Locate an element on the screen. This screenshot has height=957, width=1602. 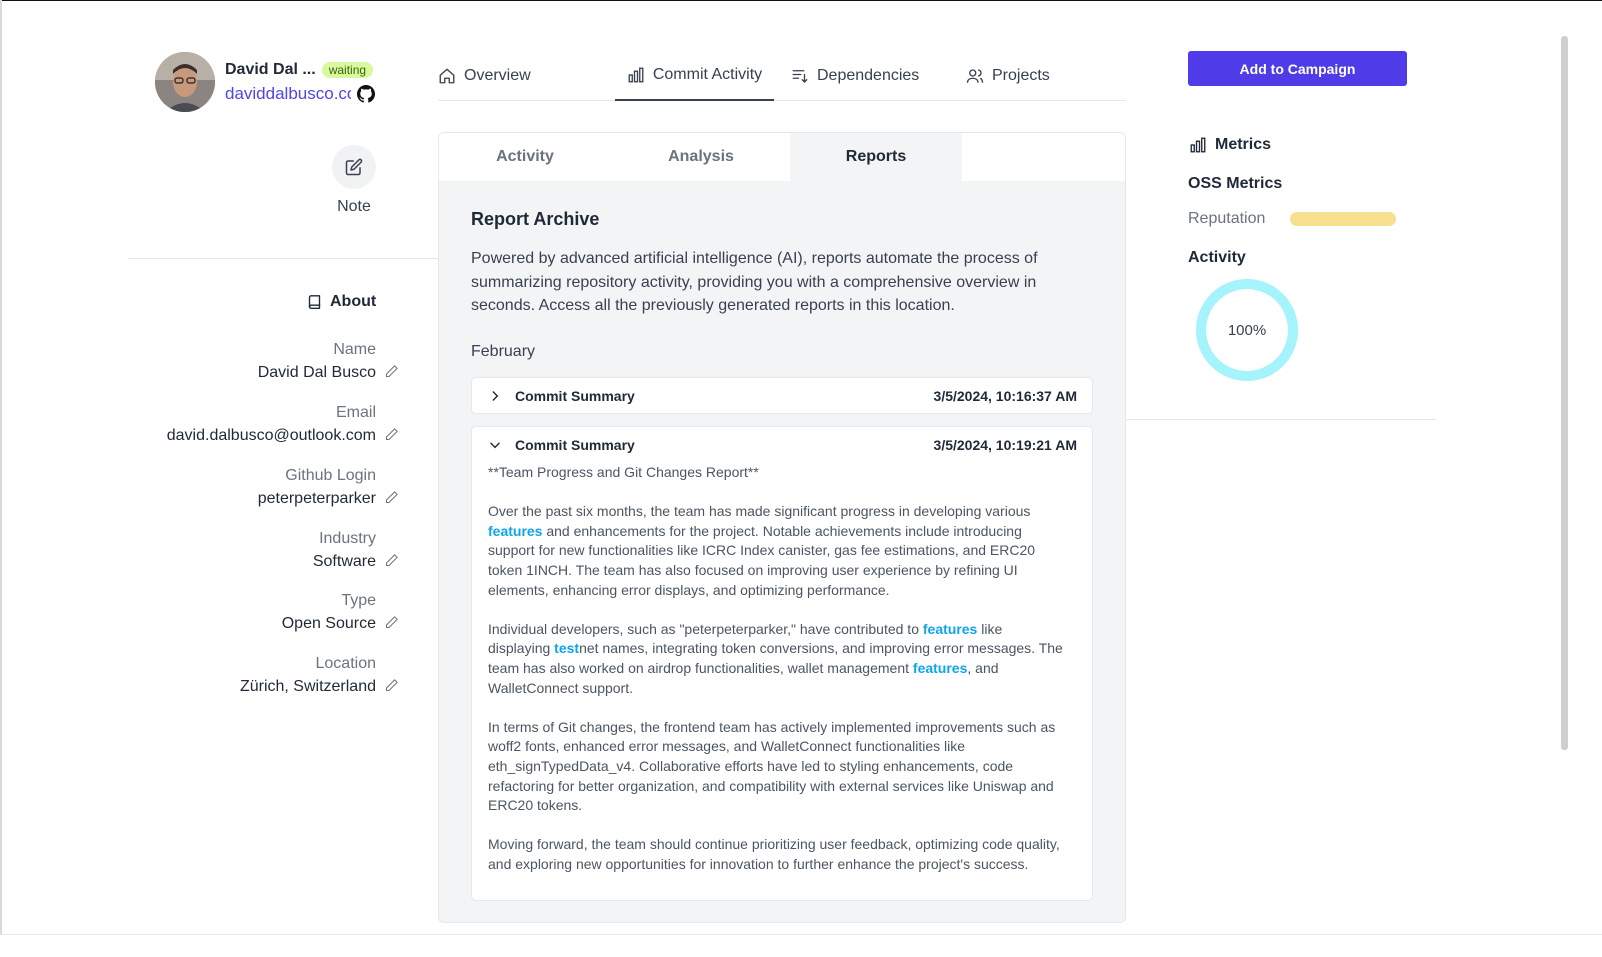
about-field-type: Type Open Source is located at coordinates (329, 613).